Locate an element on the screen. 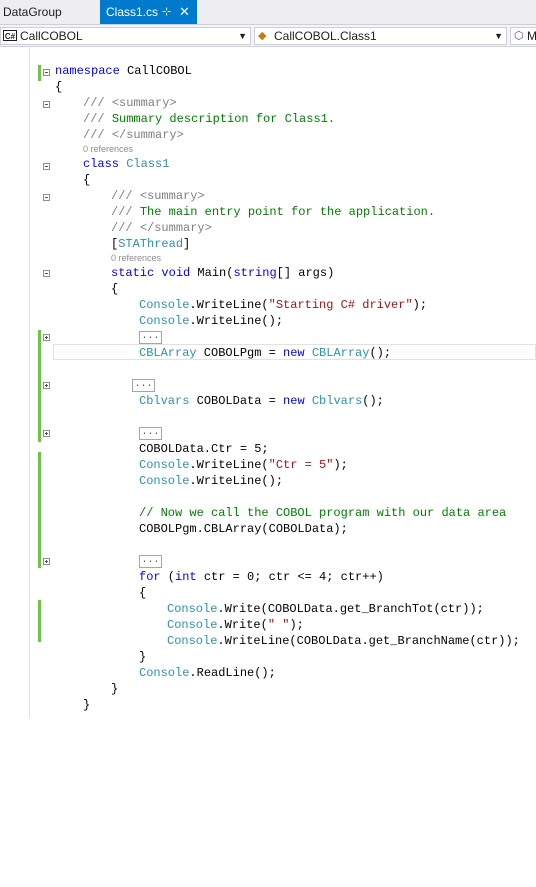 This screenshot has width=536, height=887. code-line: Console.WriteLine("Ctr = 5"); is located at coordinates (243, 465).